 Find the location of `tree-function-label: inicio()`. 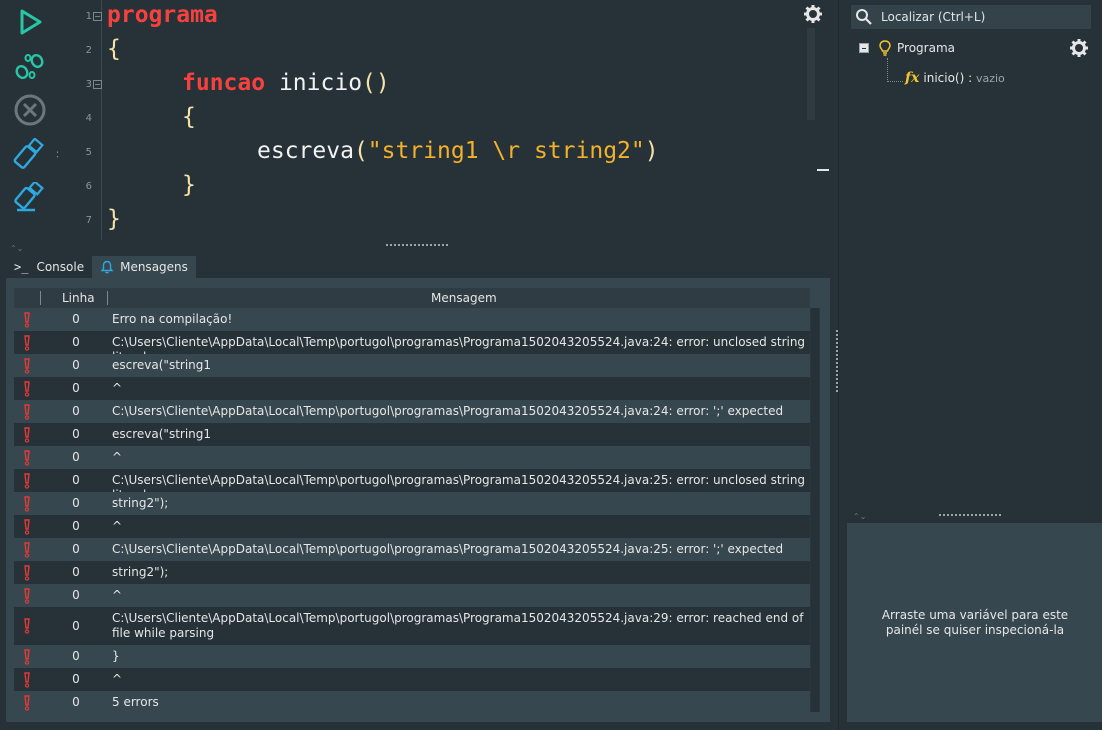

tree-function-label: inicio() is located at coordinates (944, 78).